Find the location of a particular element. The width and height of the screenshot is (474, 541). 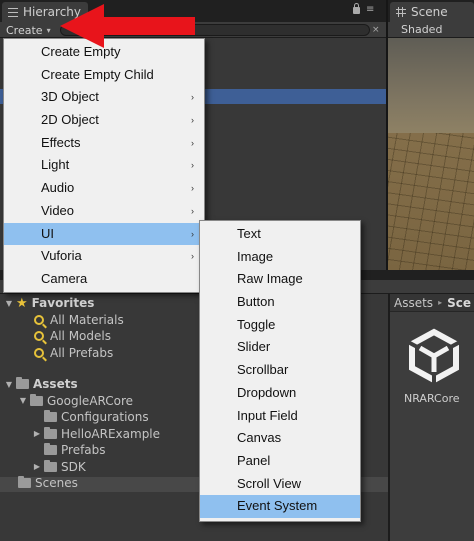

menu-item-panel: Panel is located at coordinates (280, 461).